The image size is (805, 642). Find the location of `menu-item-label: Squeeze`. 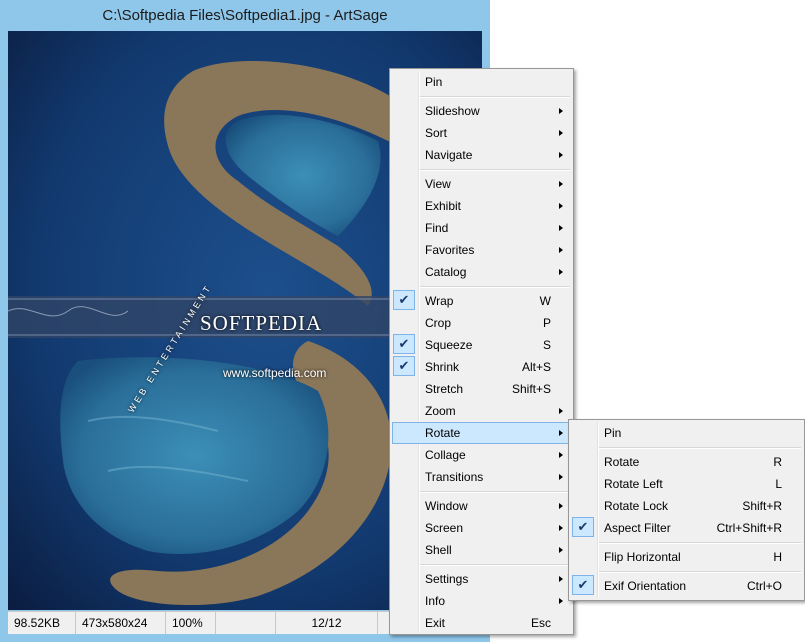

menu-item-label: Squeeze is located at coordinates (449, 345).